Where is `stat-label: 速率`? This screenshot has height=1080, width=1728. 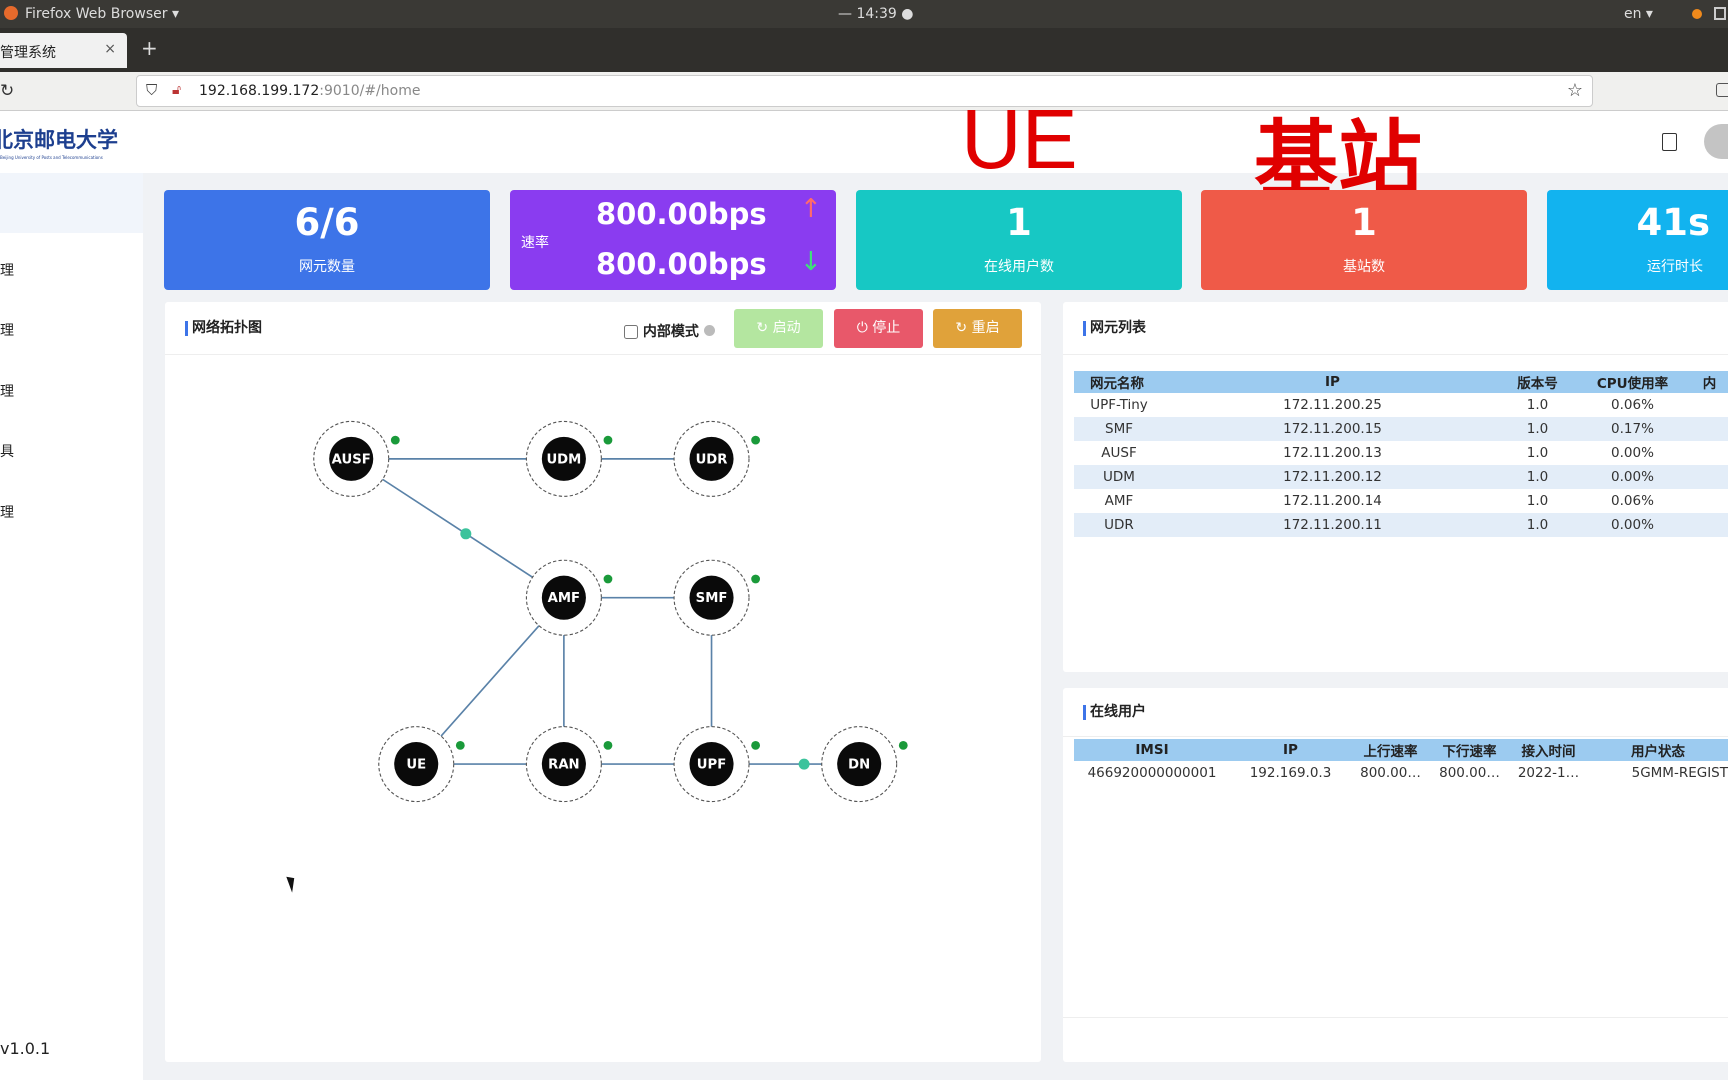
stat-label: 速率 is located at coordinates (535, 243).